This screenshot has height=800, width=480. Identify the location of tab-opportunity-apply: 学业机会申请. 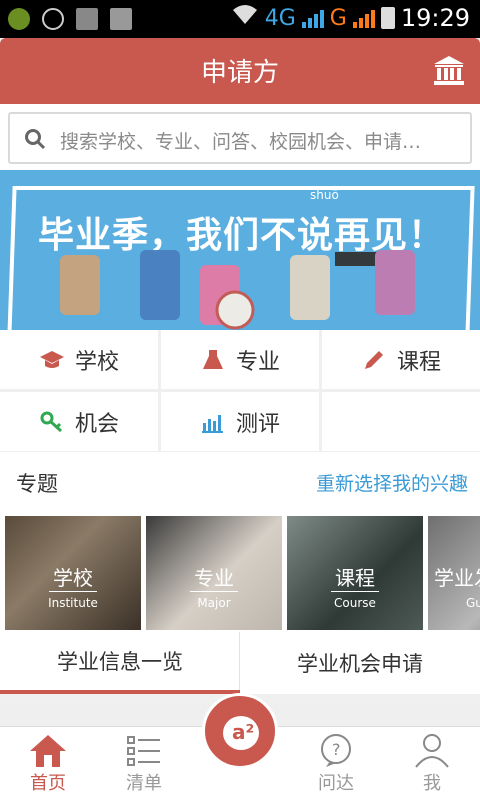
(360, 663).